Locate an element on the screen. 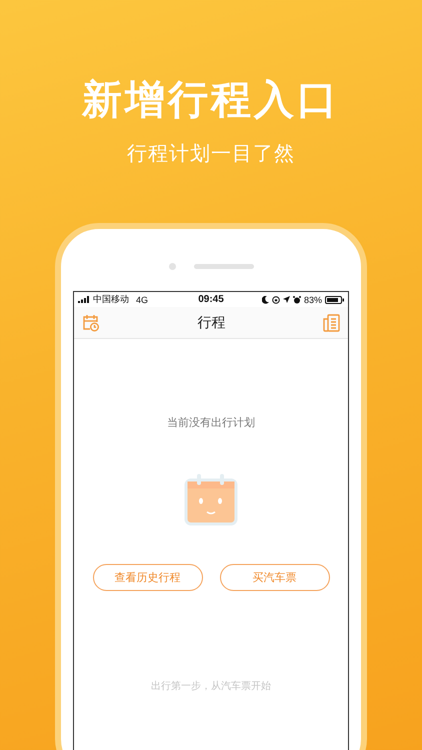 This screenshot has height=750, width=422. location-arrow-icon is located at coordinates (286, 299).